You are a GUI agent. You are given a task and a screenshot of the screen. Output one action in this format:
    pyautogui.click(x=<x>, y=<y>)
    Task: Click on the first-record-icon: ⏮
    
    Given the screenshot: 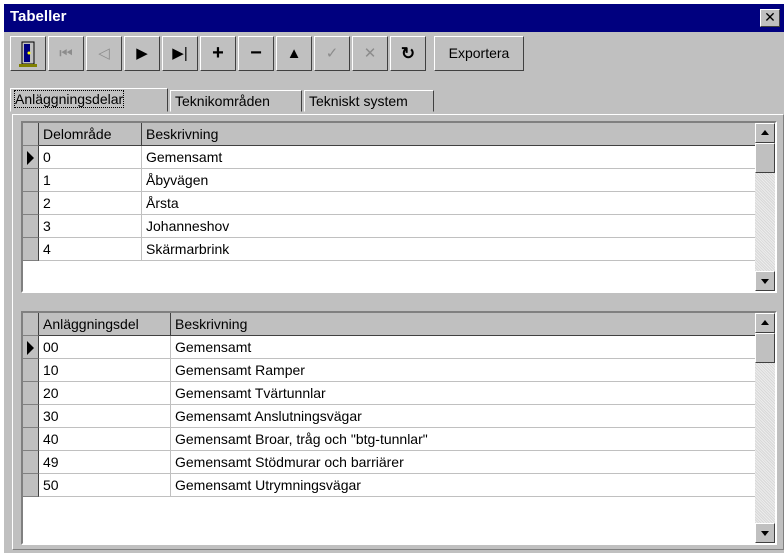 What is the action you would take?
    pyautogui.click(x=66, y=53)
    